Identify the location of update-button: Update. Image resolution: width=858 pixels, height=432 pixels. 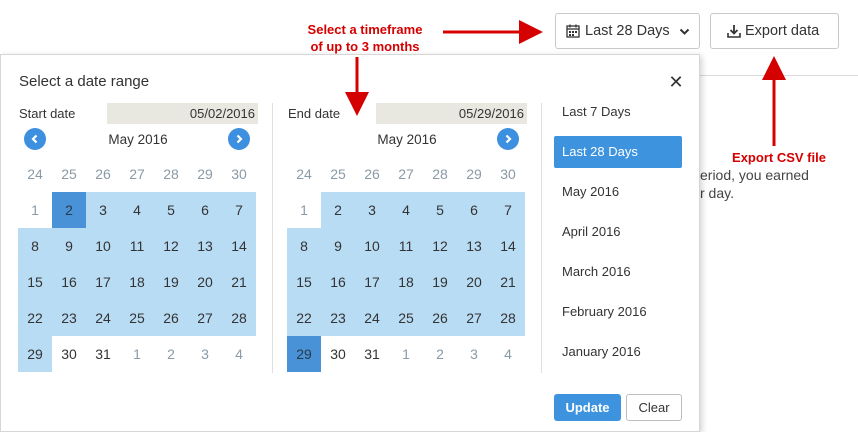
(587, 407).